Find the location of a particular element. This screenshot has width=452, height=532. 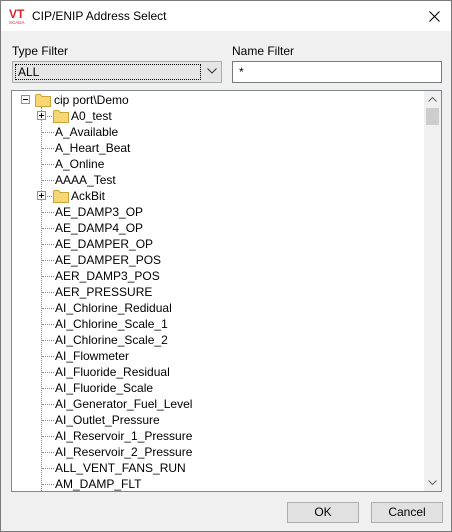

tree-item-label: AAAA_Test is located at coordinates (85, 180).